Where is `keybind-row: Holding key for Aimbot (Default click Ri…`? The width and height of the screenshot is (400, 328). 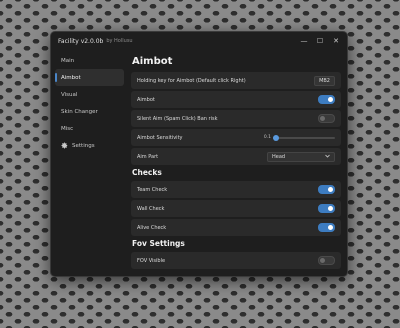 keybind-row: Holding key for Aimbot (Default click Ri… is located at coordinates (236, 80).